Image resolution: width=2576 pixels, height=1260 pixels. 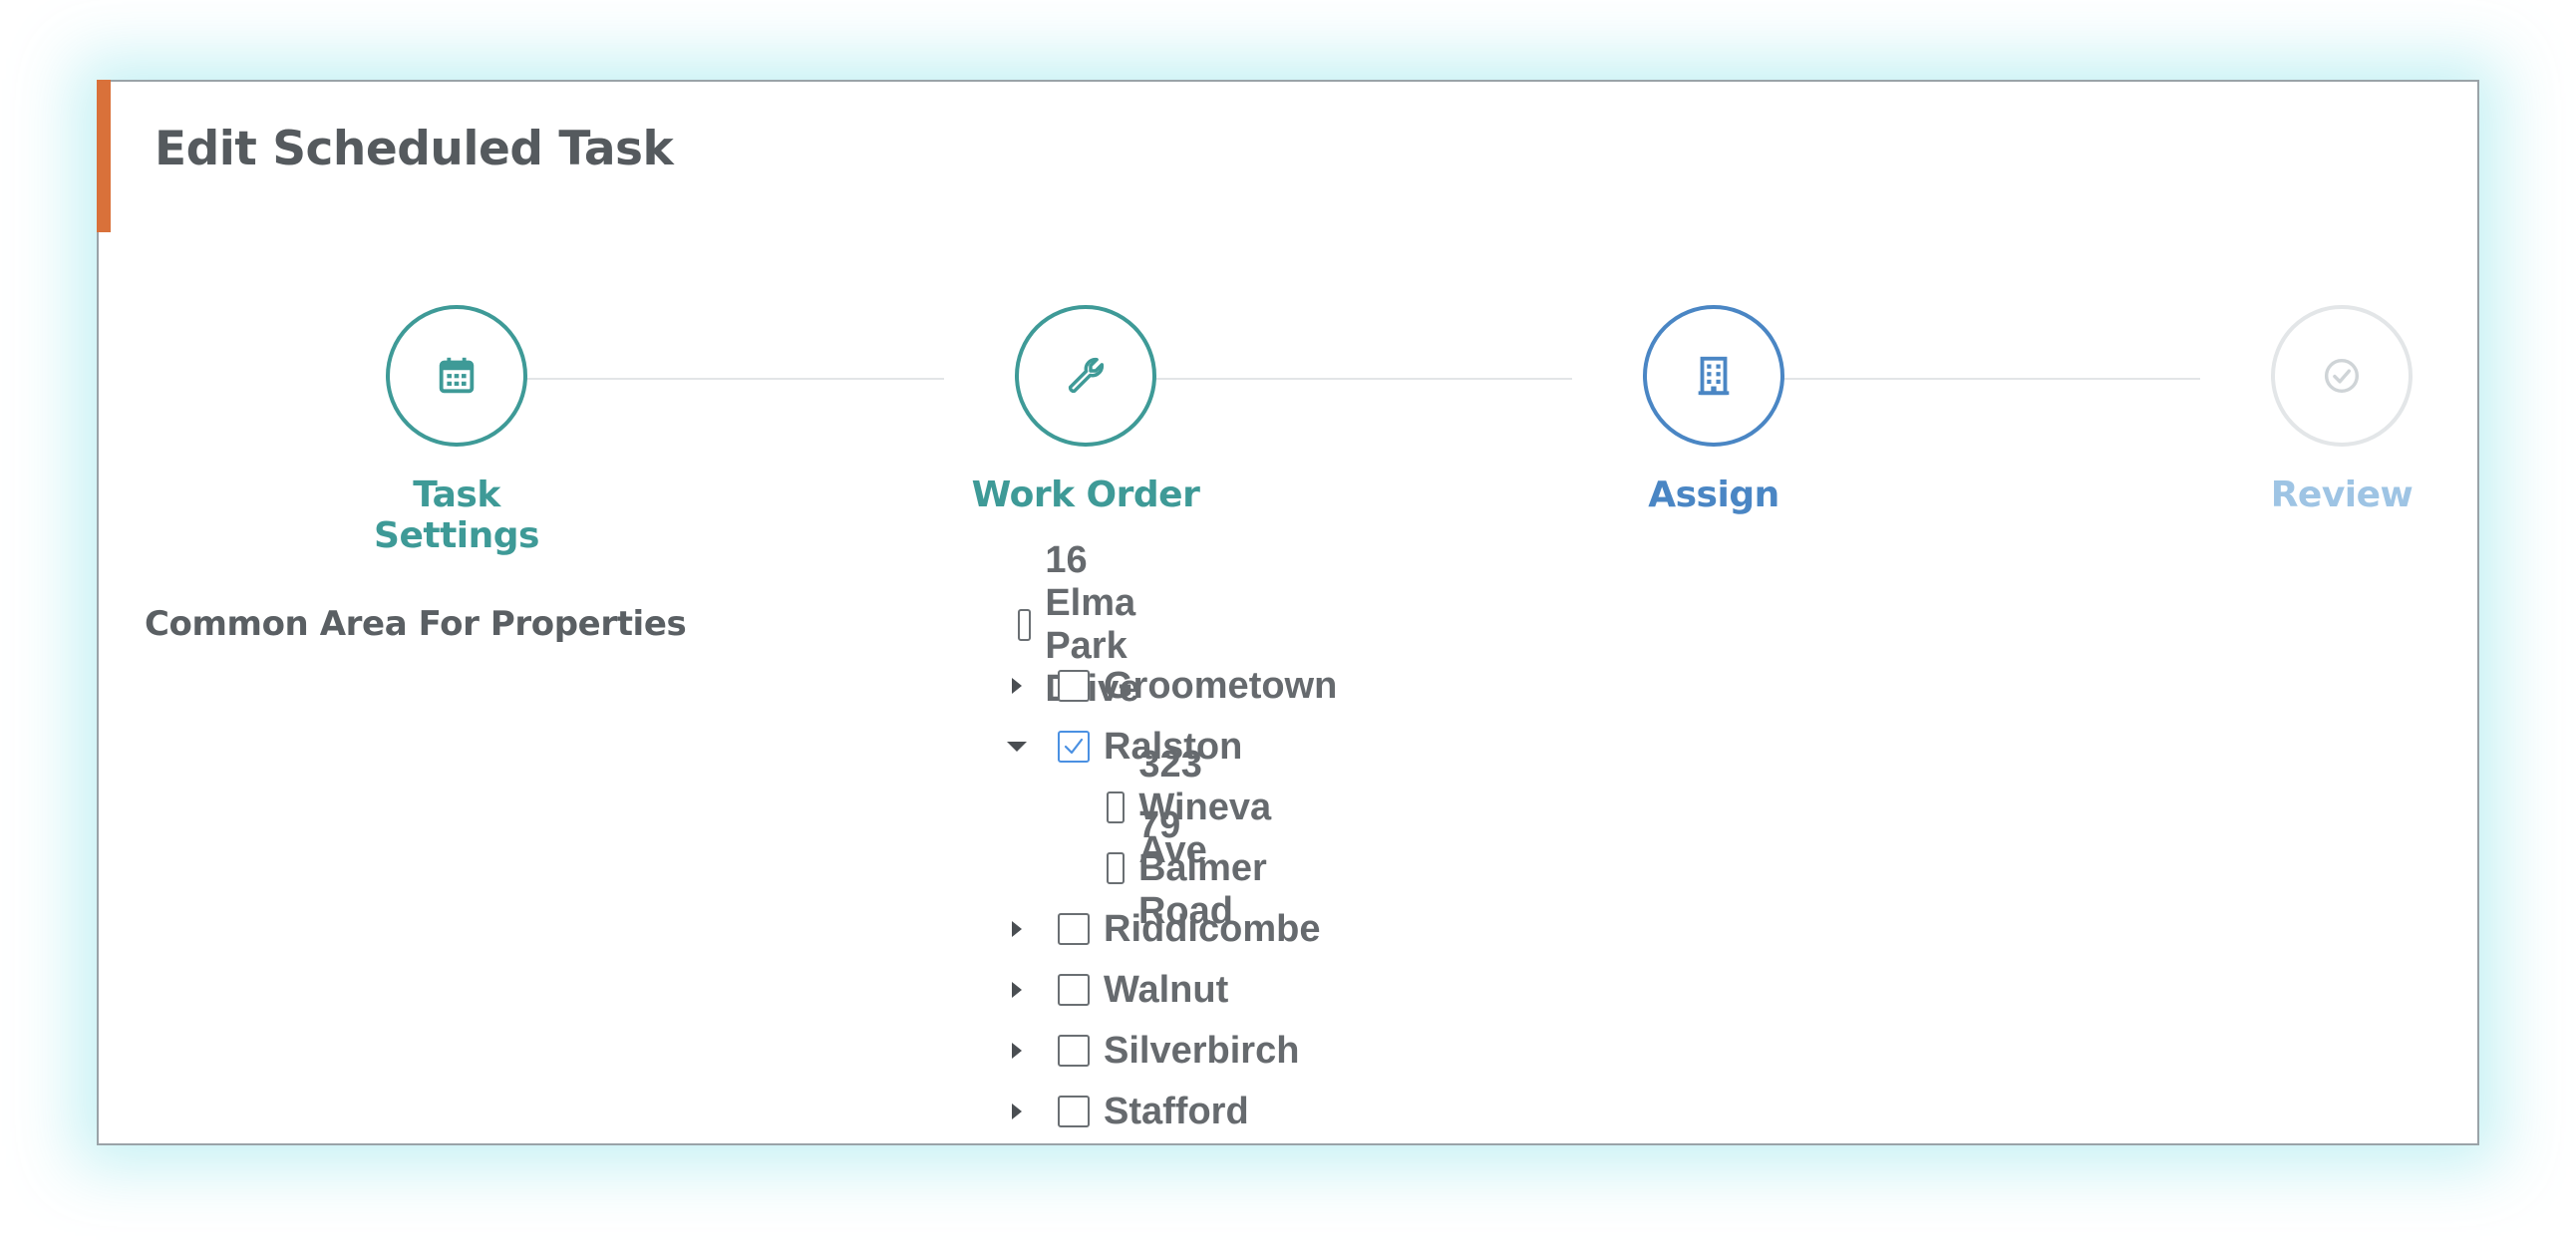 I want to click on caret-down-icon, so click(x=1017, y=747).